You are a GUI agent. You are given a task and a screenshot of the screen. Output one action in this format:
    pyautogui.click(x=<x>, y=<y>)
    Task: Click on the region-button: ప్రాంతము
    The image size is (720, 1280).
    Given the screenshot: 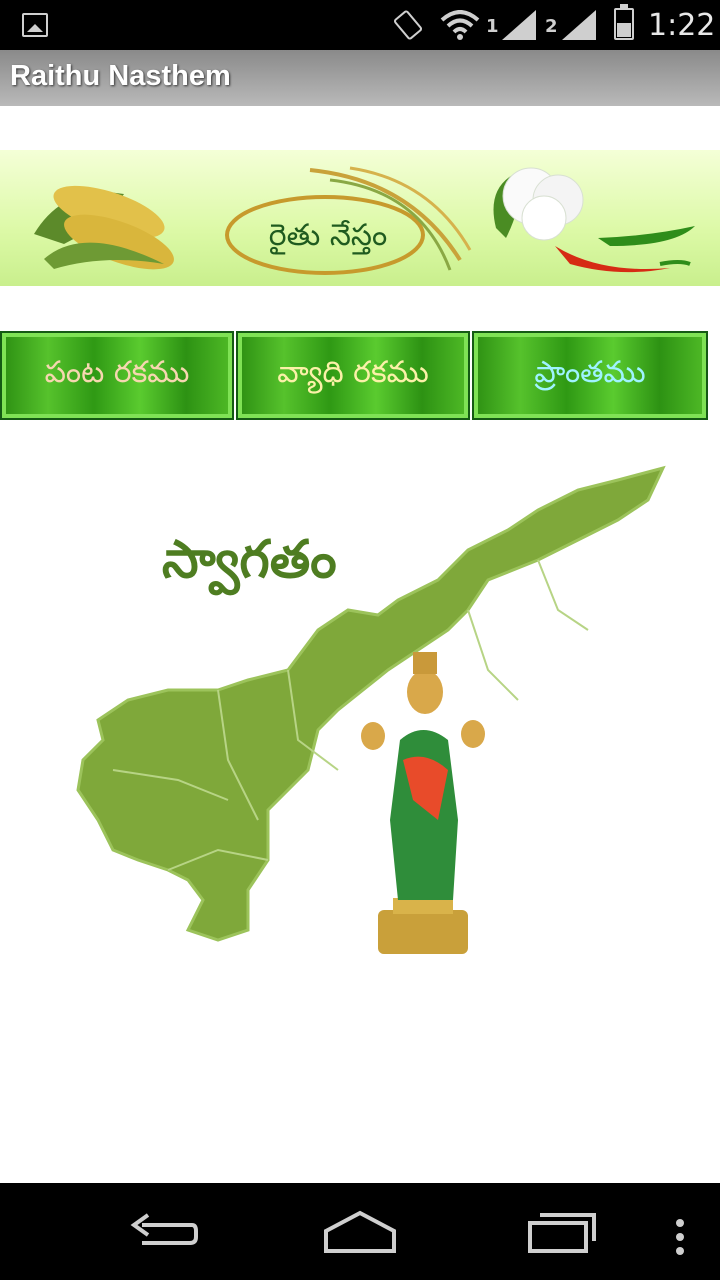 What is the action you would take?
    pyautogui.click(x=590, y=375)
    